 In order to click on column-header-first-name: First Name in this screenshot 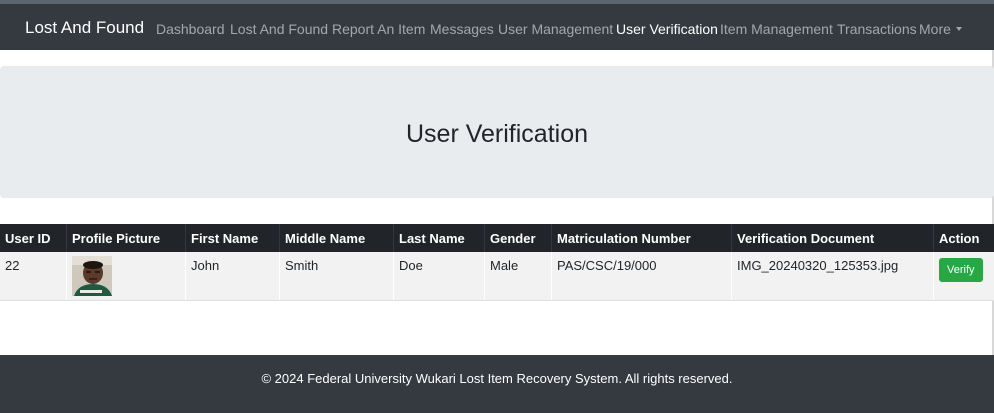, I will do `click(232, 238)`.